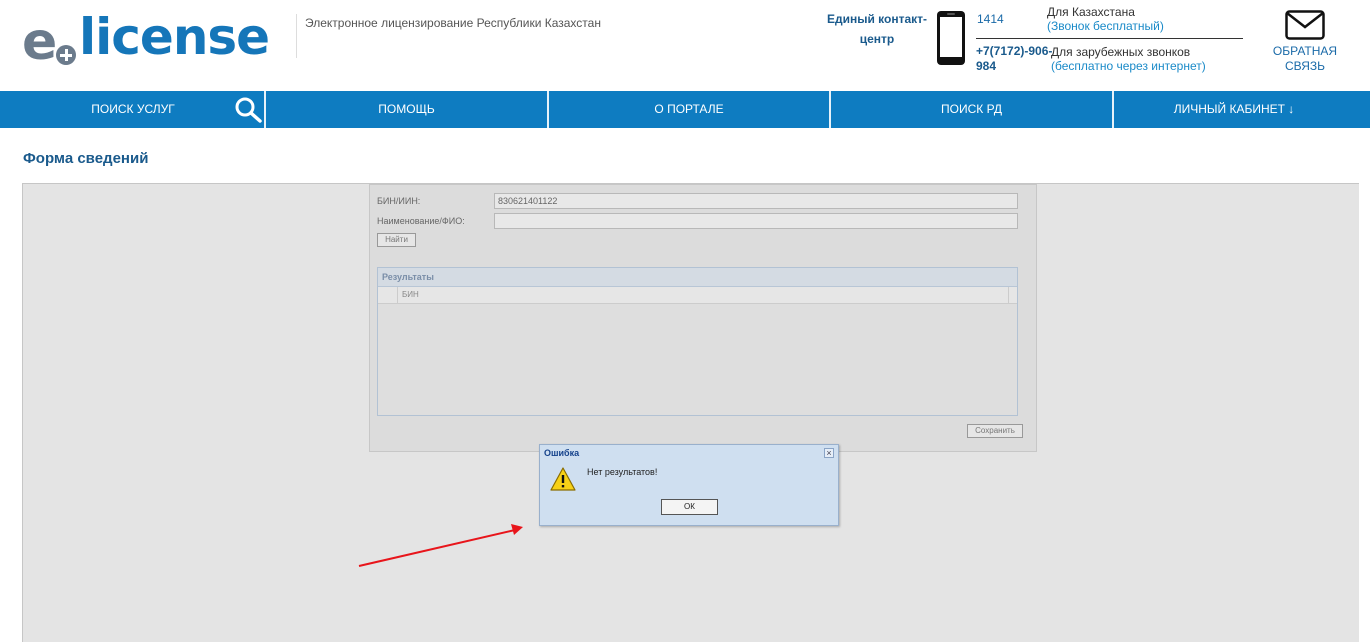  I want to click on intl-phone-number-text: +7(7172)-906-984, so click(1014, 58).